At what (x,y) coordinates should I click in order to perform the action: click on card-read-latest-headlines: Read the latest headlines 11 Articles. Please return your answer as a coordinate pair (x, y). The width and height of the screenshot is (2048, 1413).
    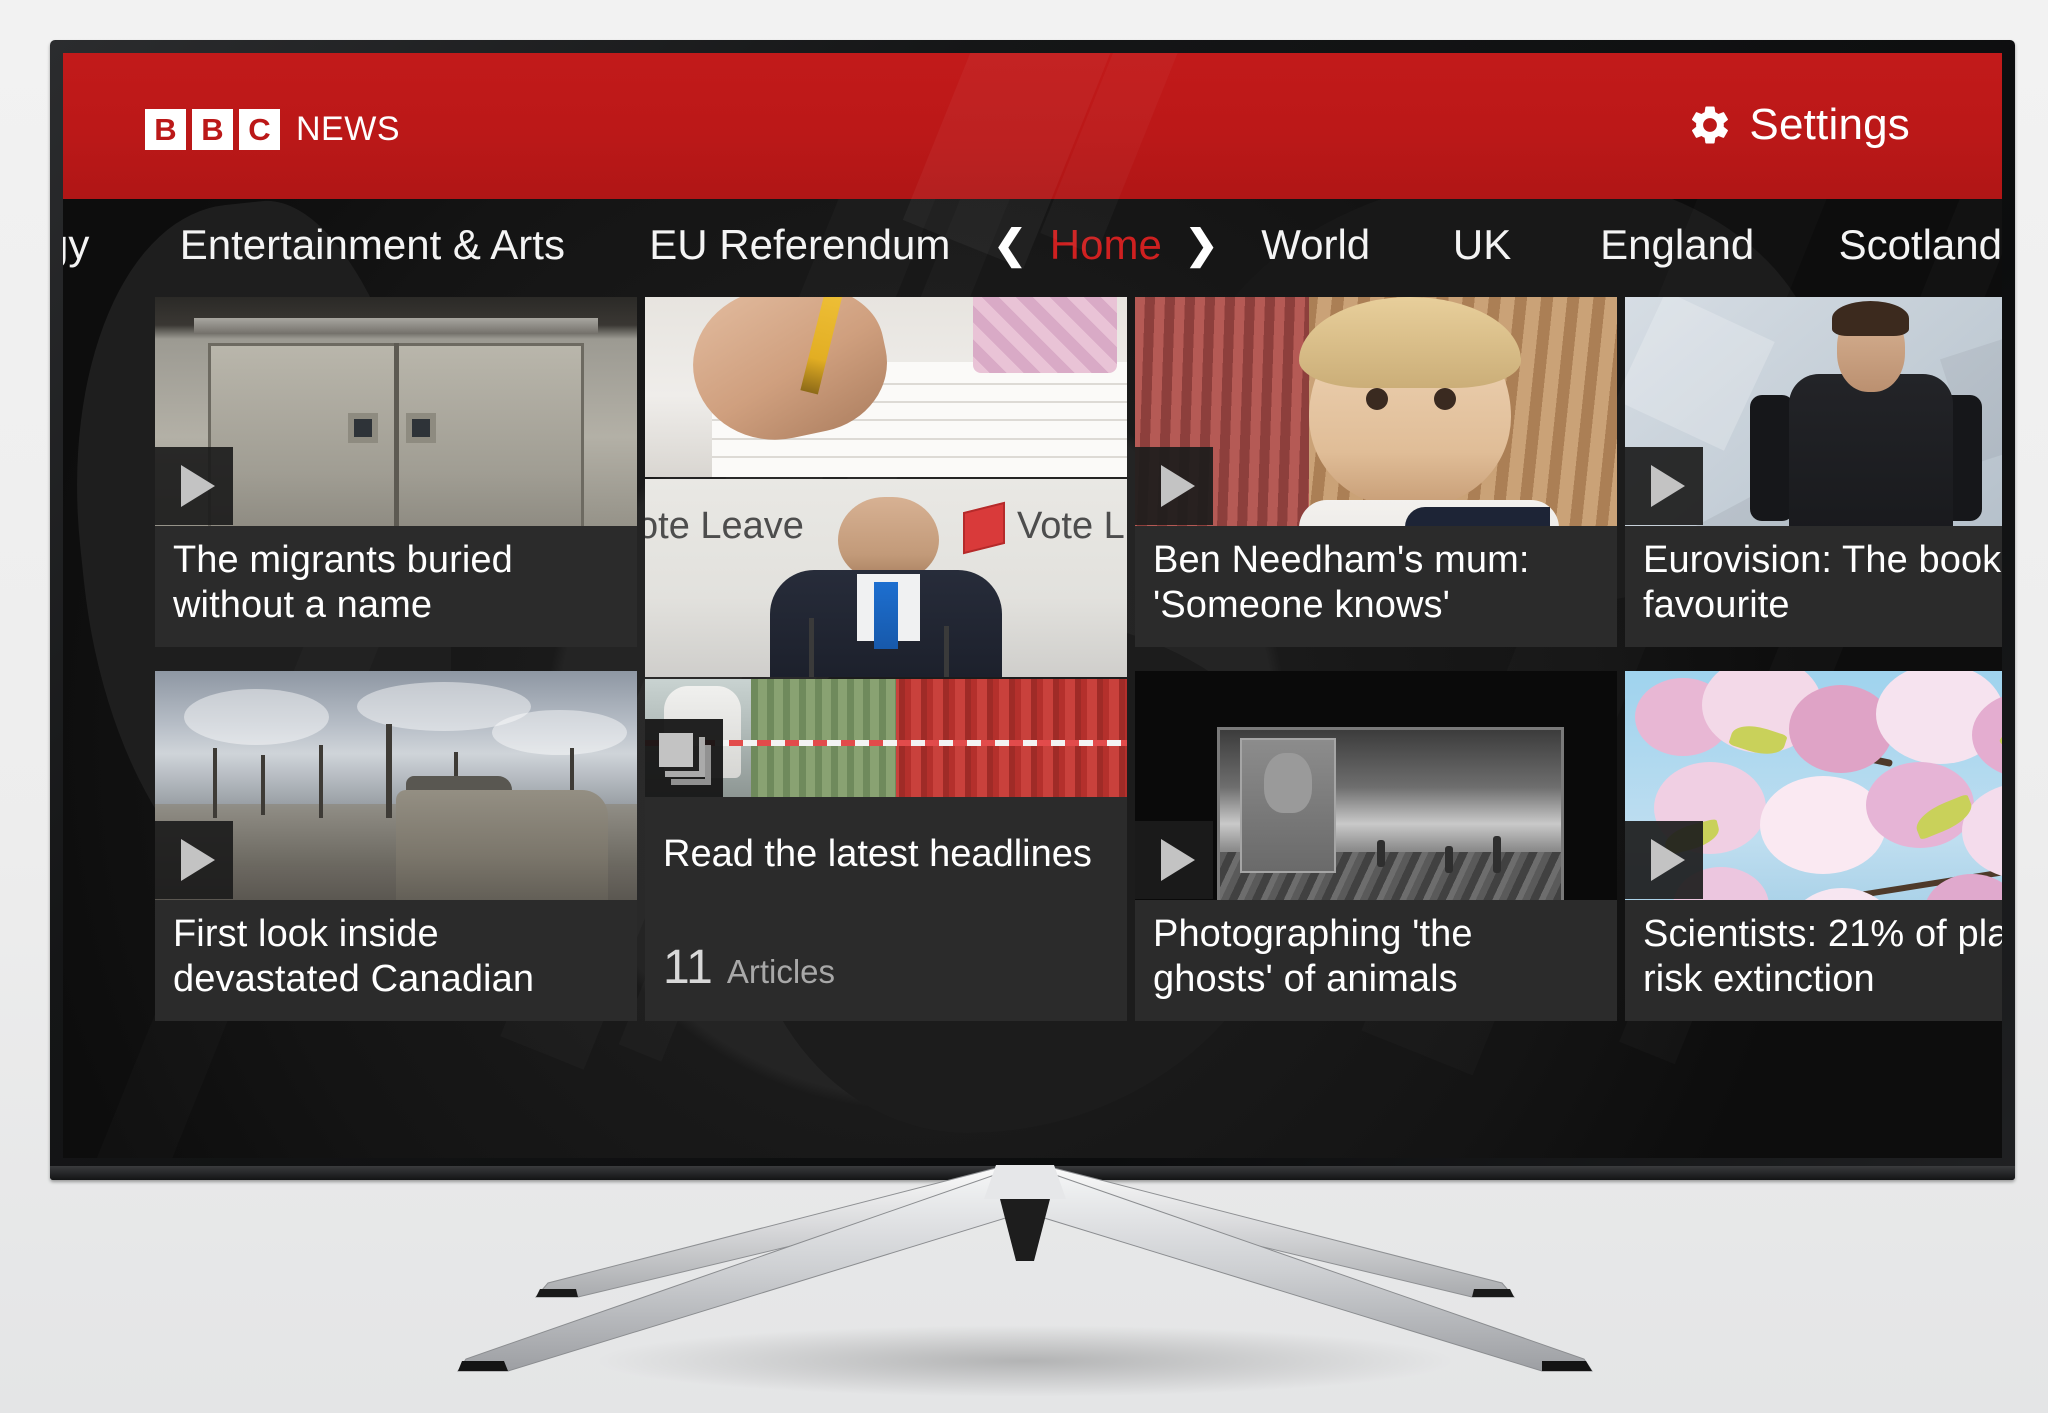
    Looking at the image, I should click on (886, 850).